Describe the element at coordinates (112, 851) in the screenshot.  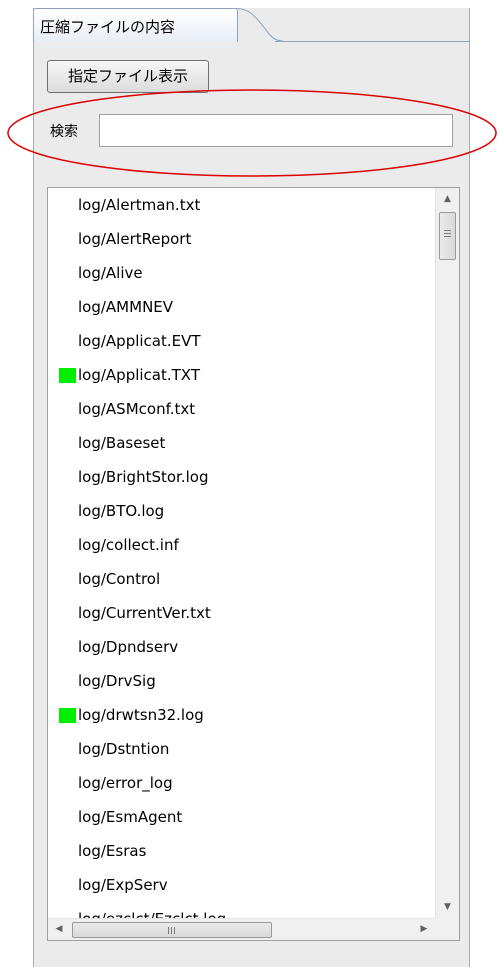
I see `file-name: log/Esras` at that location.